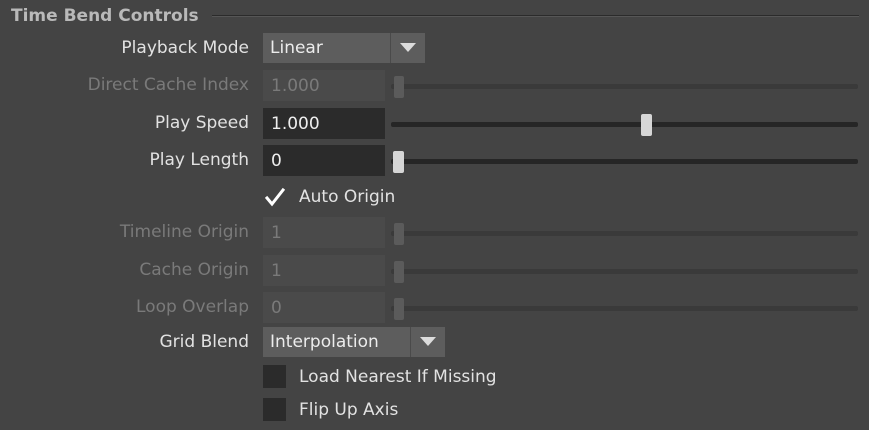  What do you see at coordinates (199, 160) in the screenshot?
I see `play-length-label: Play Length` at bounding box center [199, 160].